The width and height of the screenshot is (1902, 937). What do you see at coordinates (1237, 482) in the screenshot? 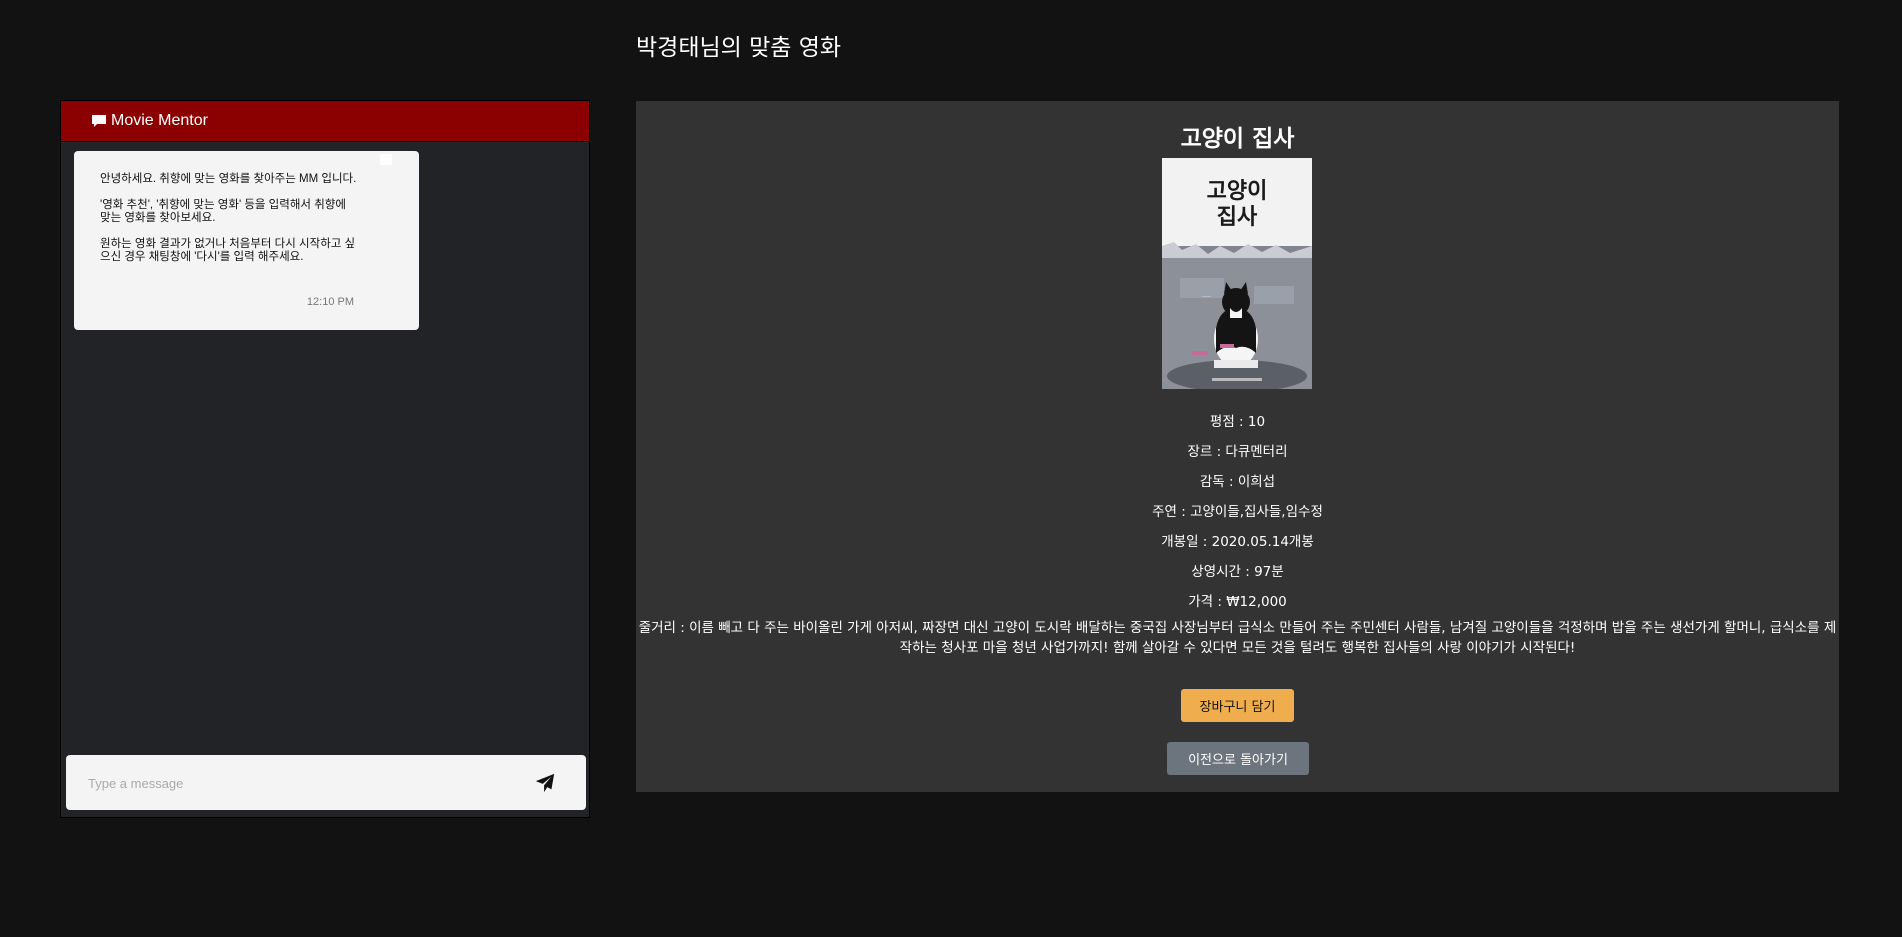
I see `movie-director: 감독 : 이희섭` at bounding box center [1237, 482].